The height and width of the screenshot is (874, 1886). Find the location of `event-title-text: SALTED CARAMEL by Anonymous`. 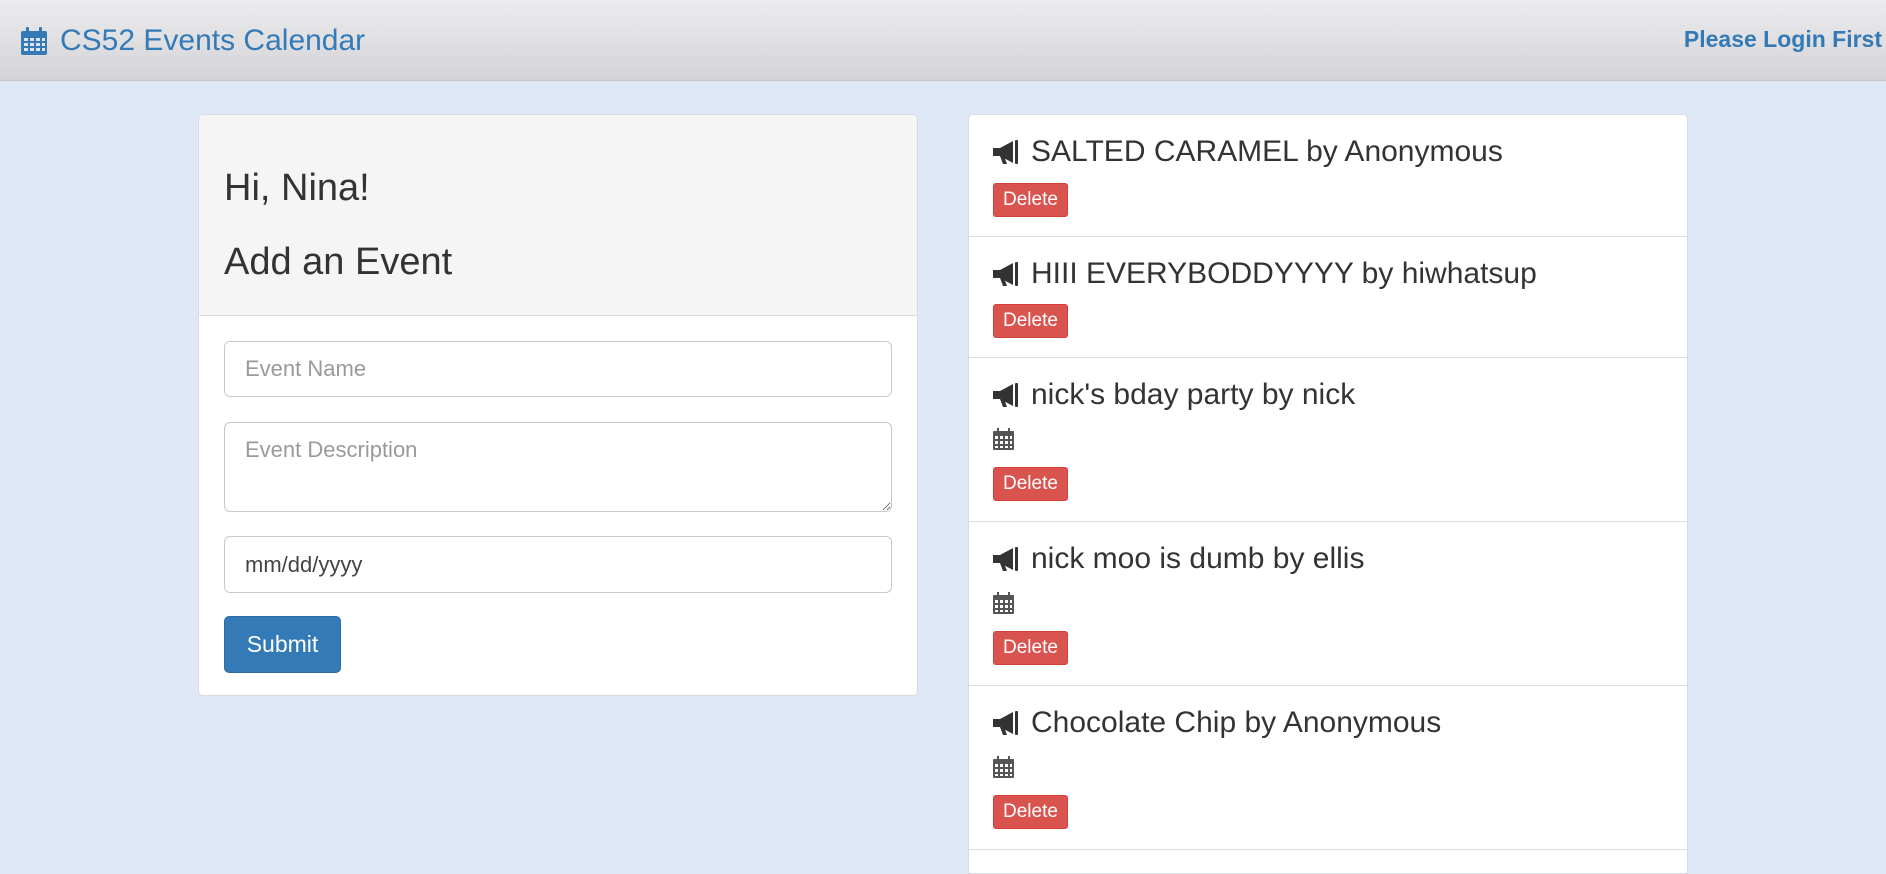

event-title-text: SALTED CARAMEL by Anonymous is located at coordinates (1267, 151).